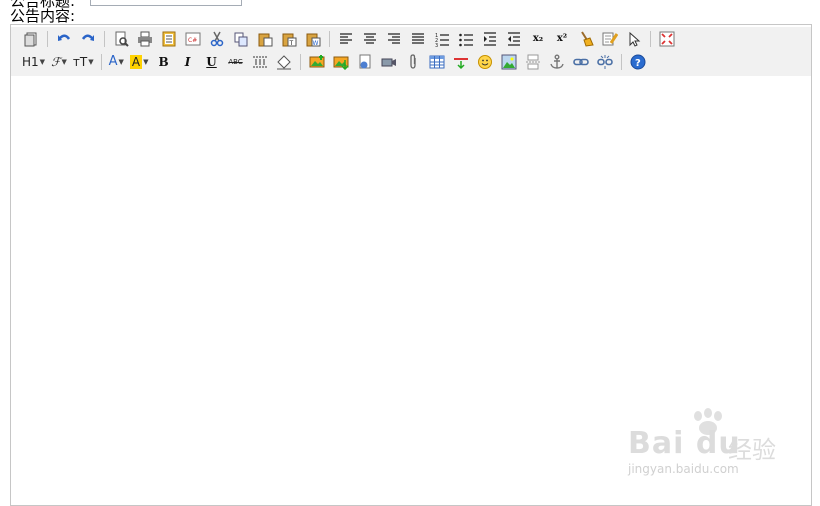  What do you see at coordinates (289, 39) in the screenshot?
I see `paste-text-icon: T` at bounding box center [289, 39].